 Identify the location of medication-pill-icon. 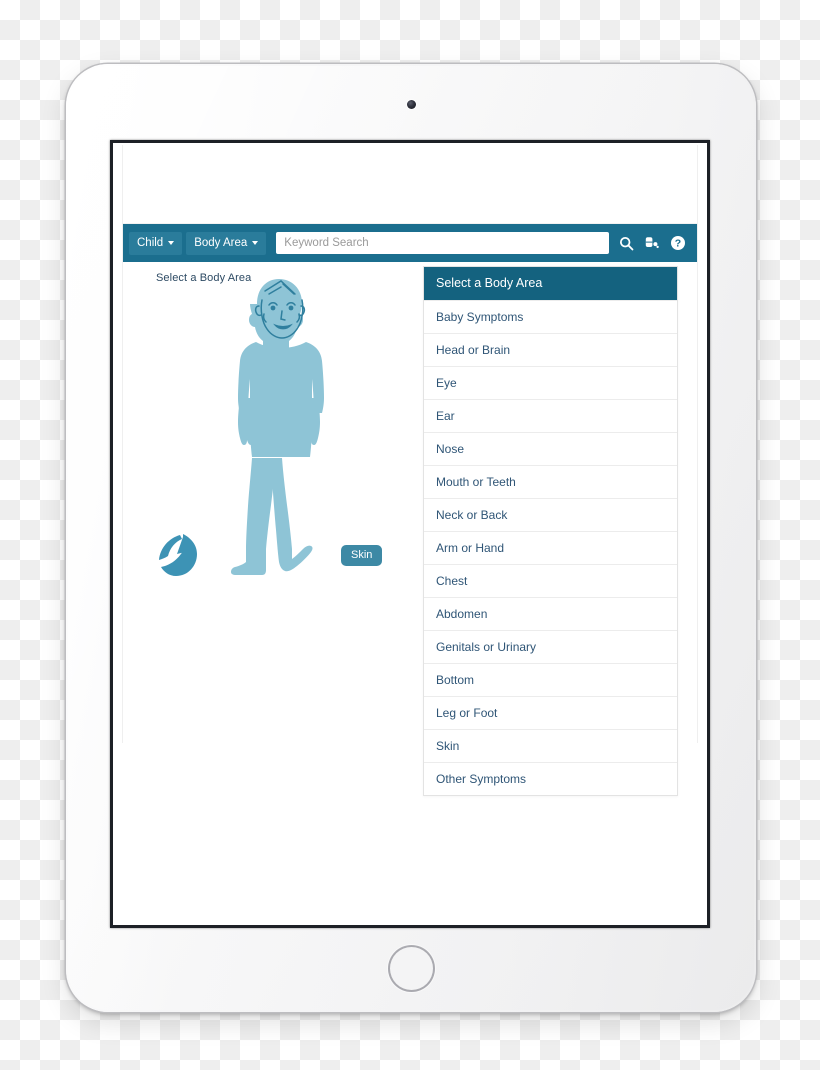
(652, 243).